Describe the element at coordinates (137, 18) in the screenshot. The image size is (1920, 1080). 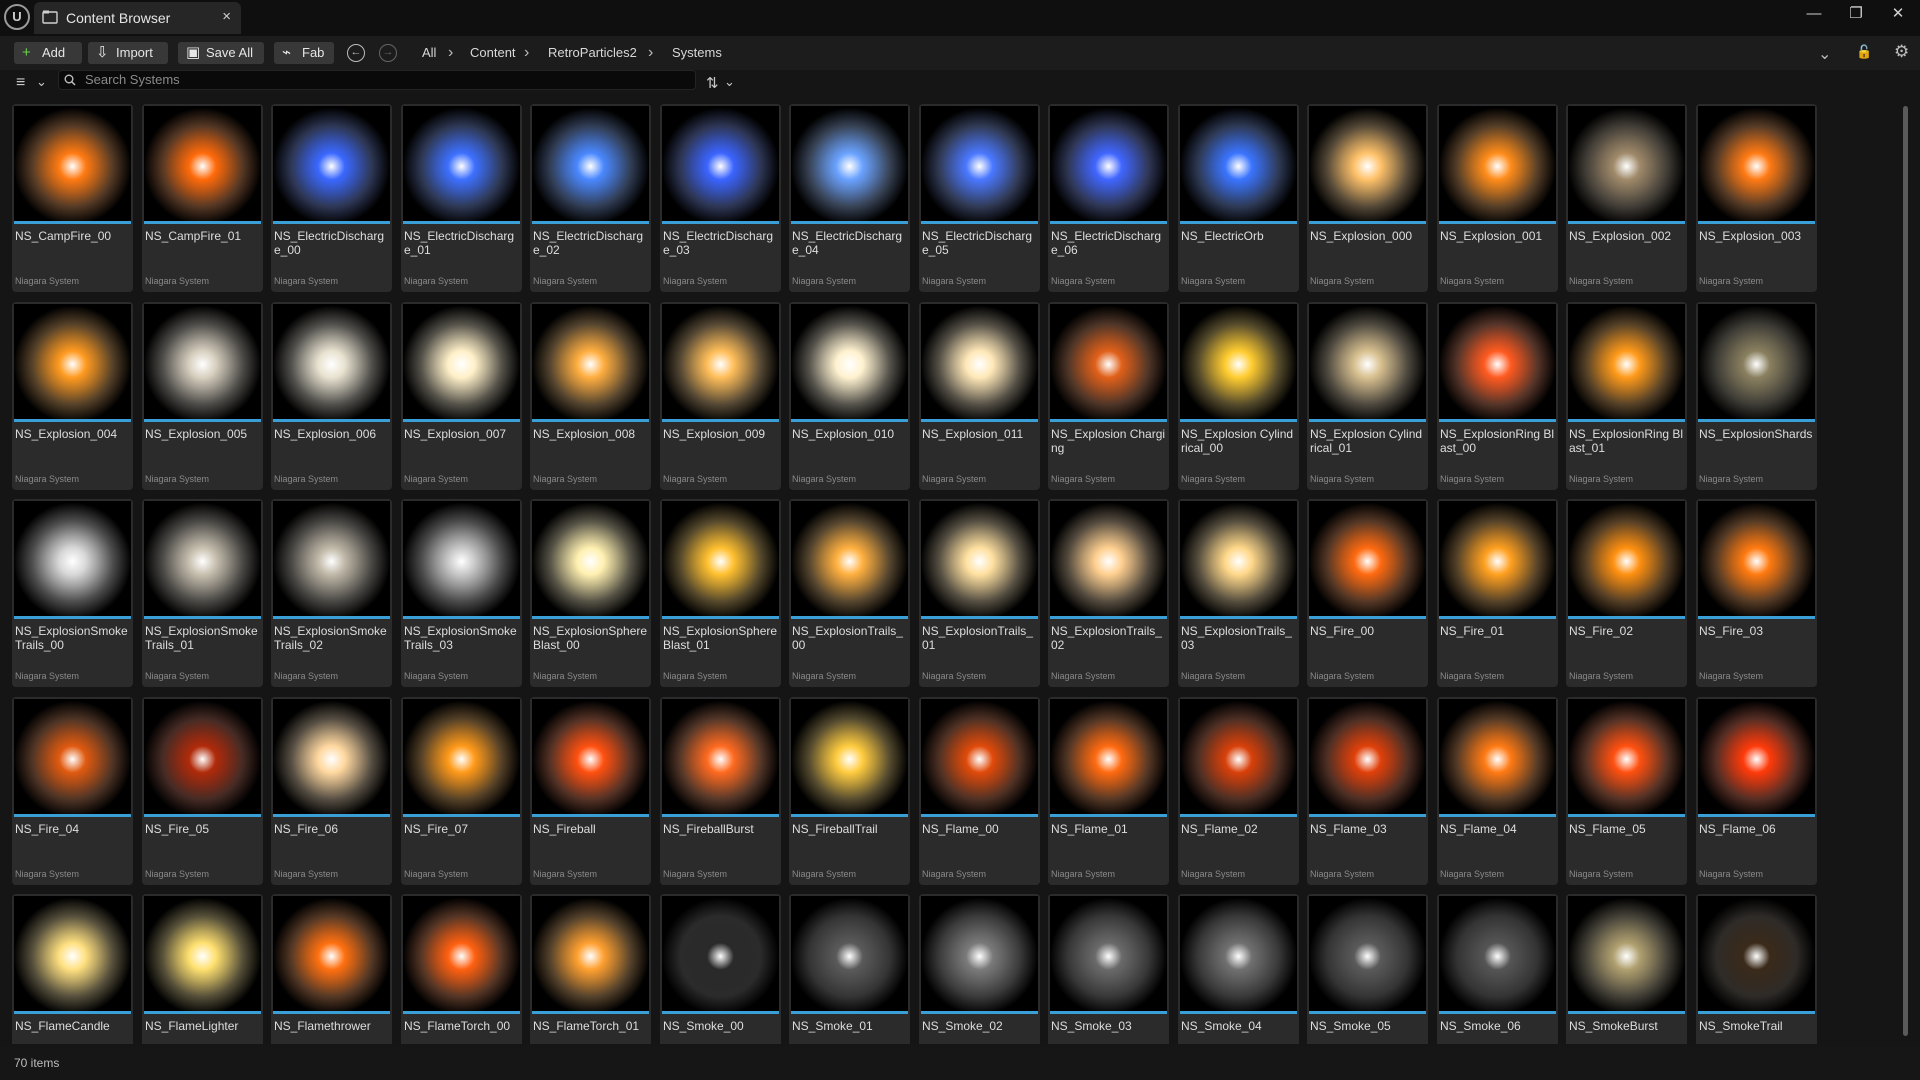
I see `tab-content-browser: Content Browser ×` at that location.